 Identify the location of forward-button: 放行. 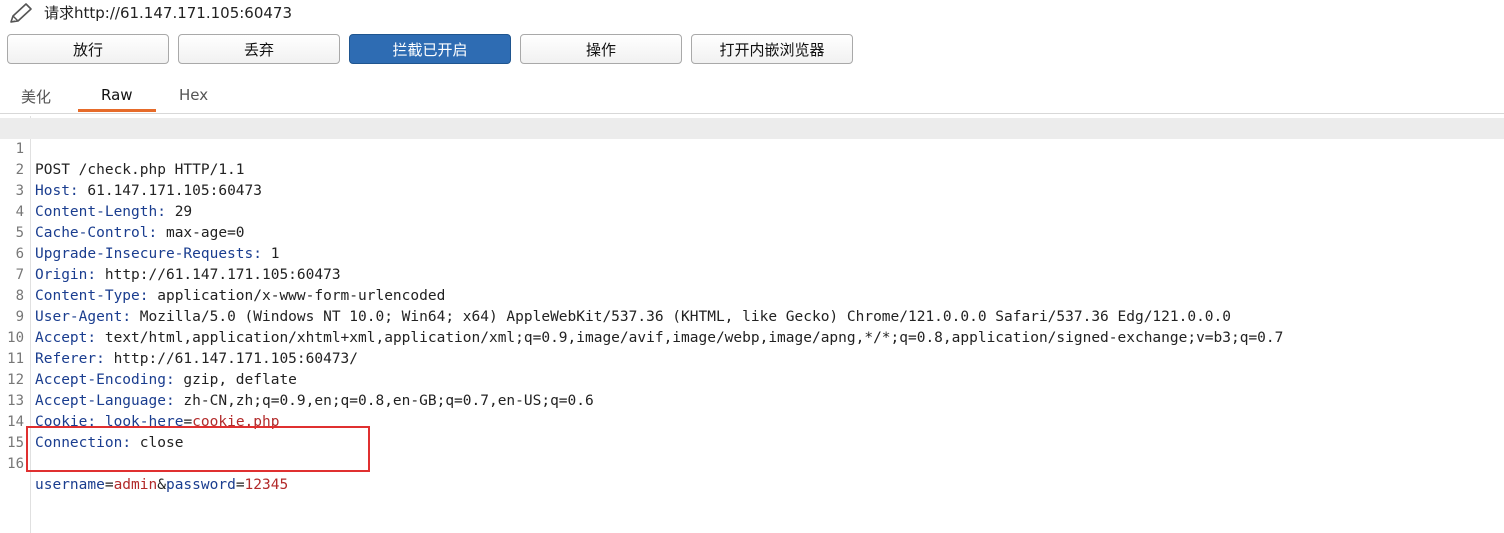
(88, 49).